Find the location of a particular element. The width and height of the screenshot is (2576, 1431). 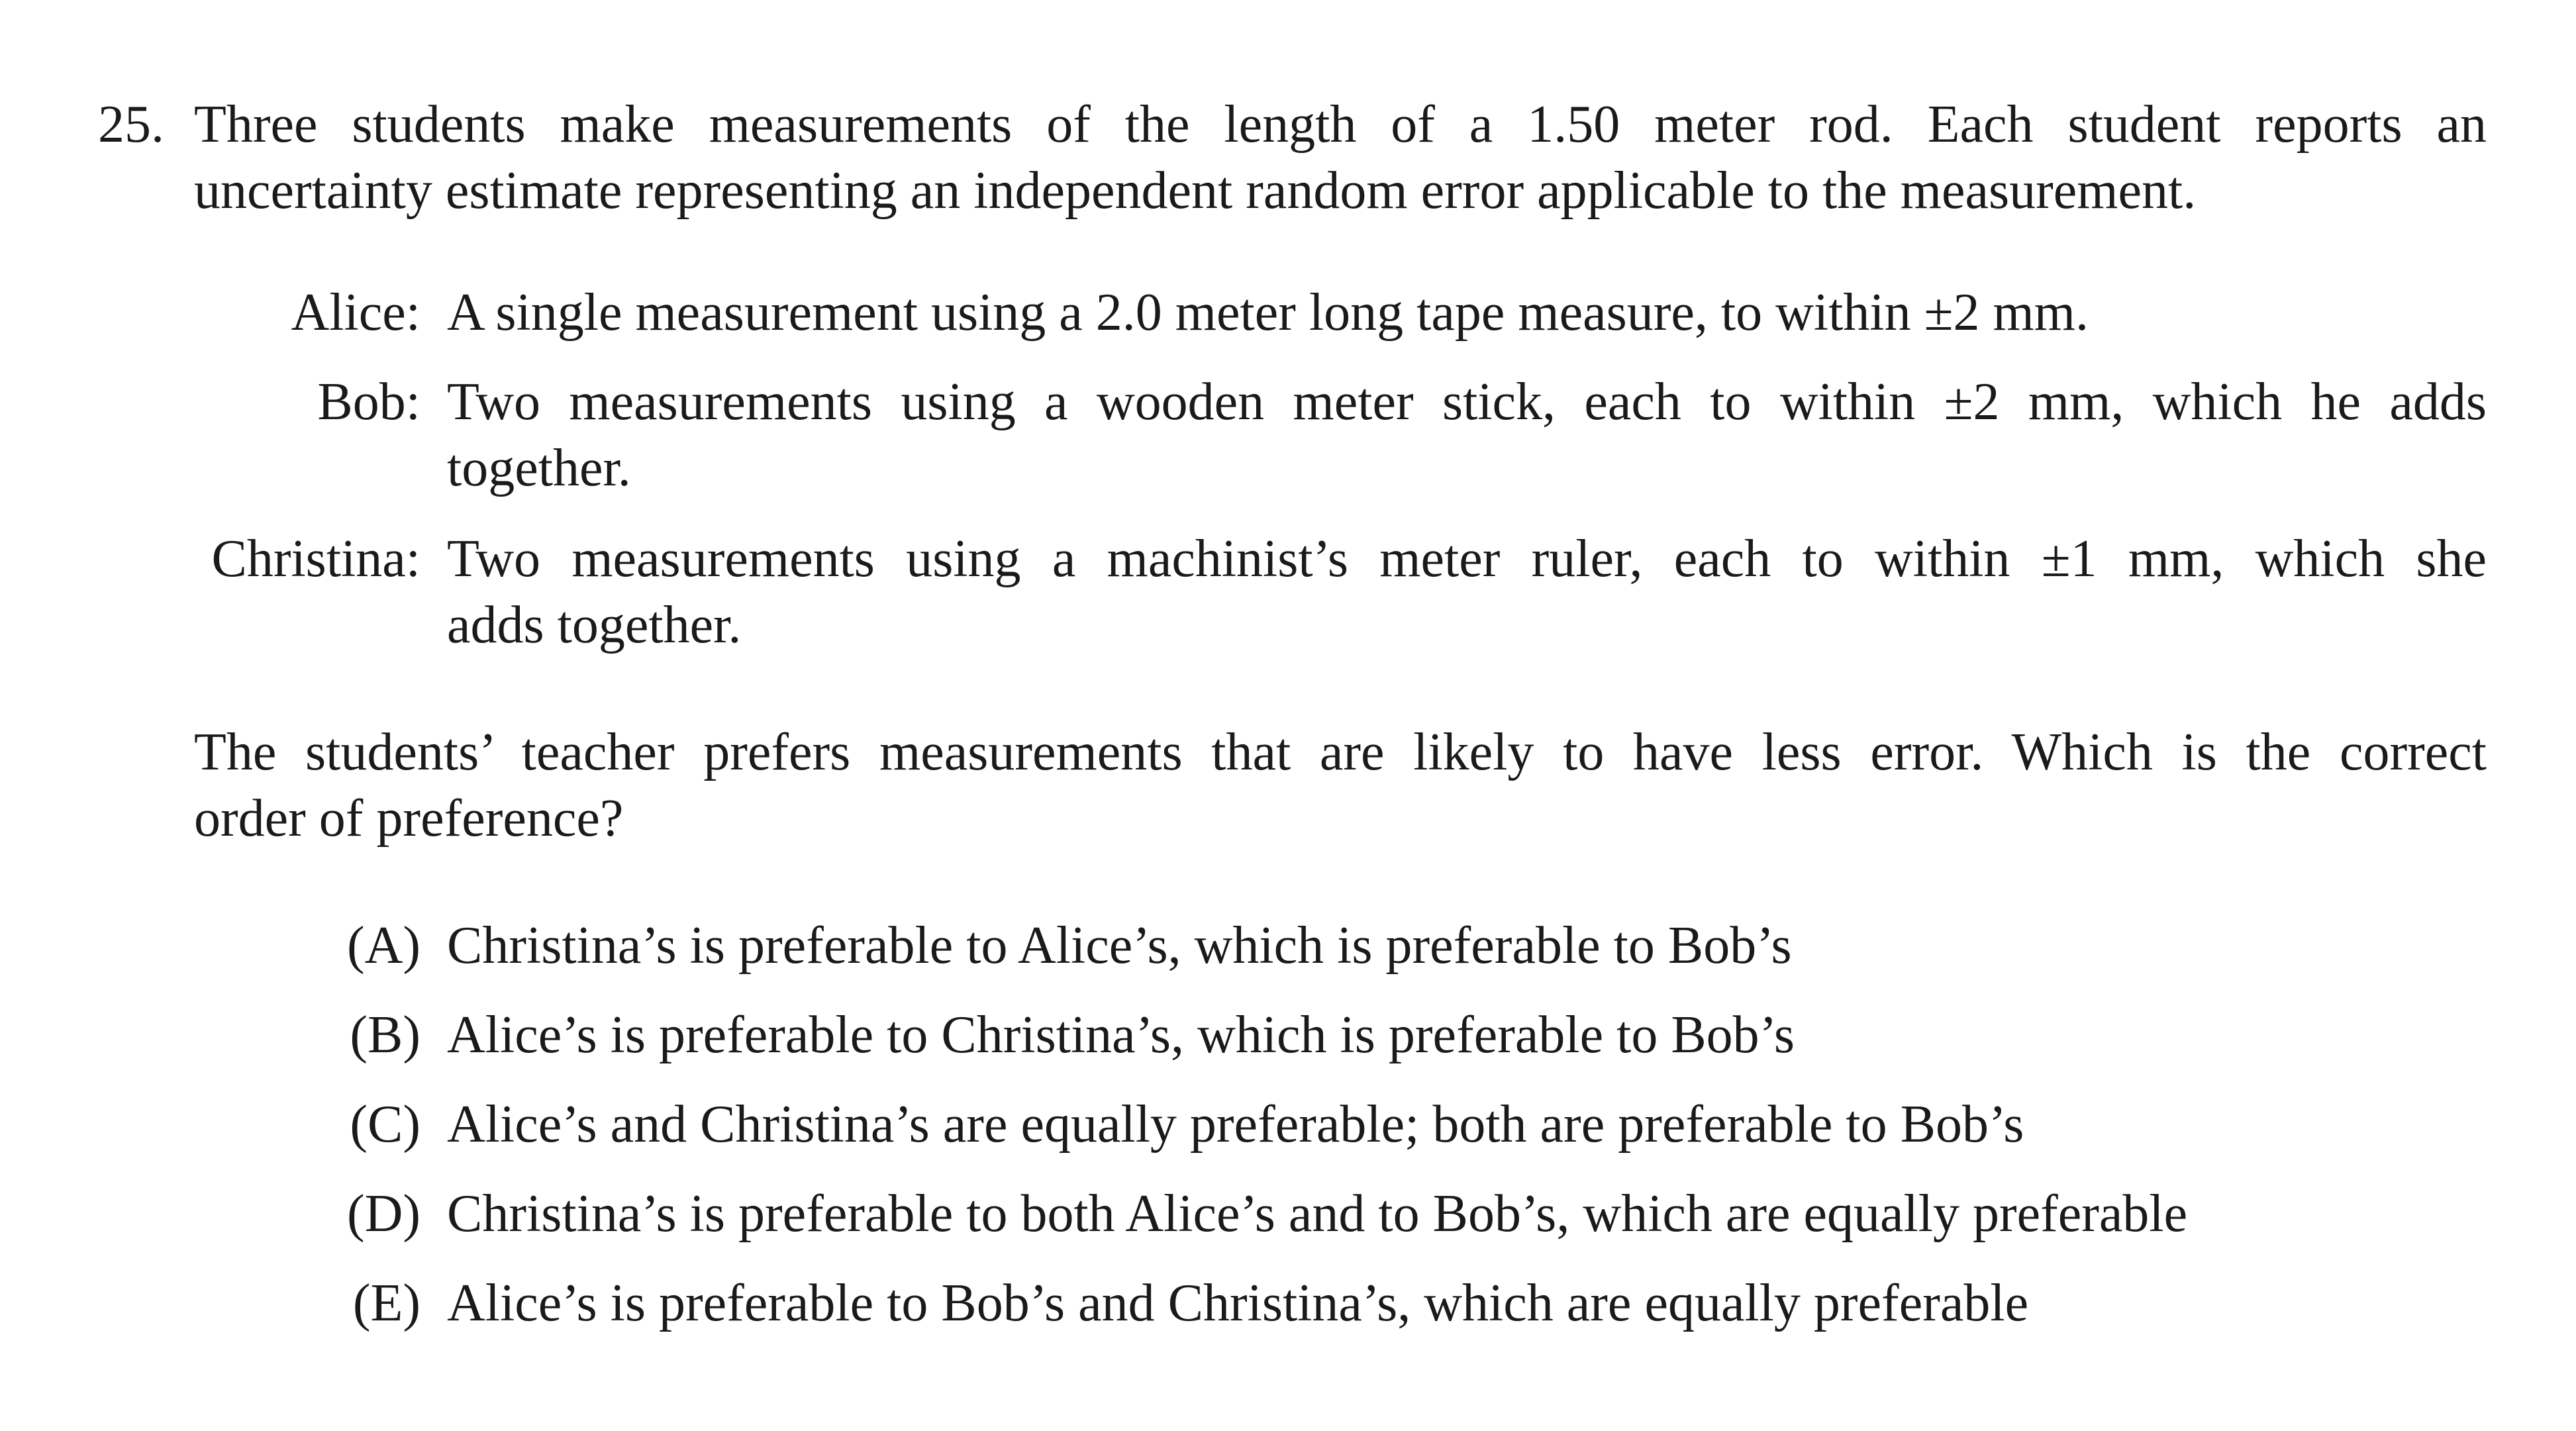

choice-label-d: (D) is located at coordinates (383, 1214).